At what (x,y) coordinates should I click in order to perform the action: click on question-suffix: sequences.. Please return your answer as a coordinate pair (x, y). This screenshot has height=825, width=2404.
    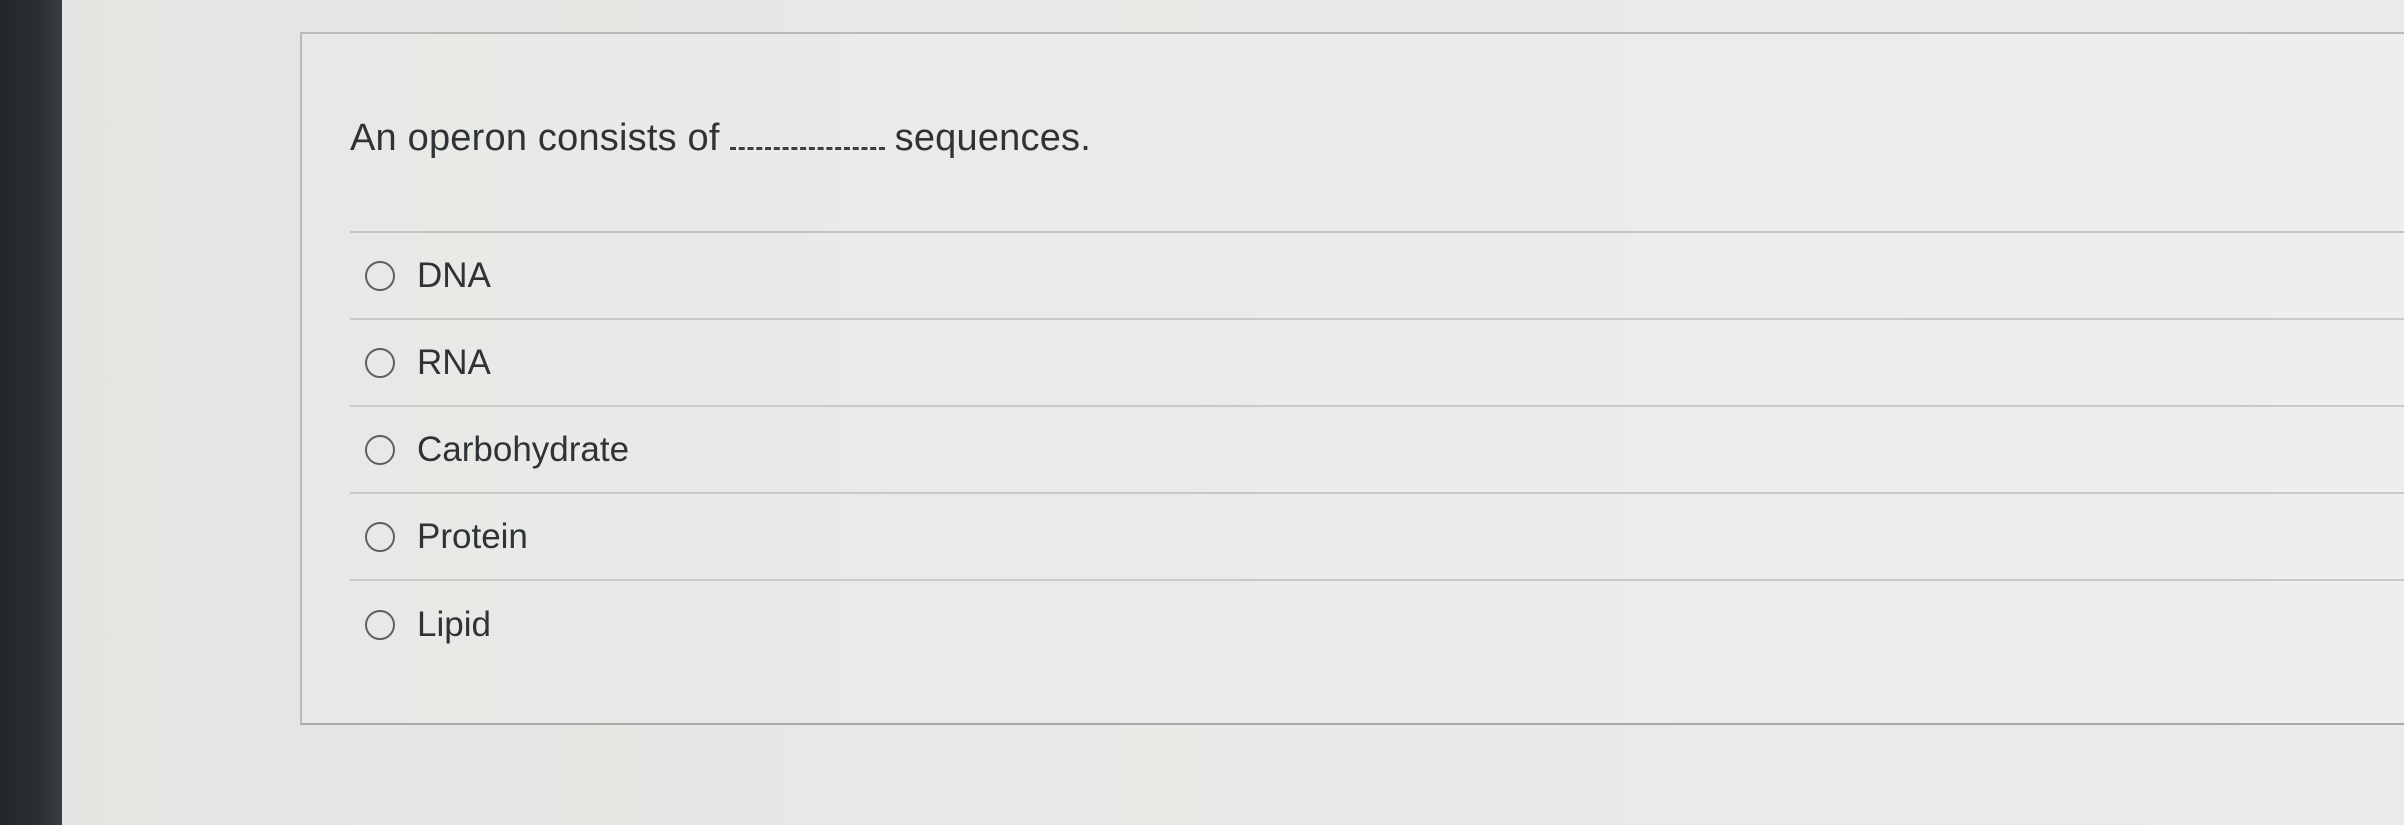
    Looking at the image, I should click on (993, 138).